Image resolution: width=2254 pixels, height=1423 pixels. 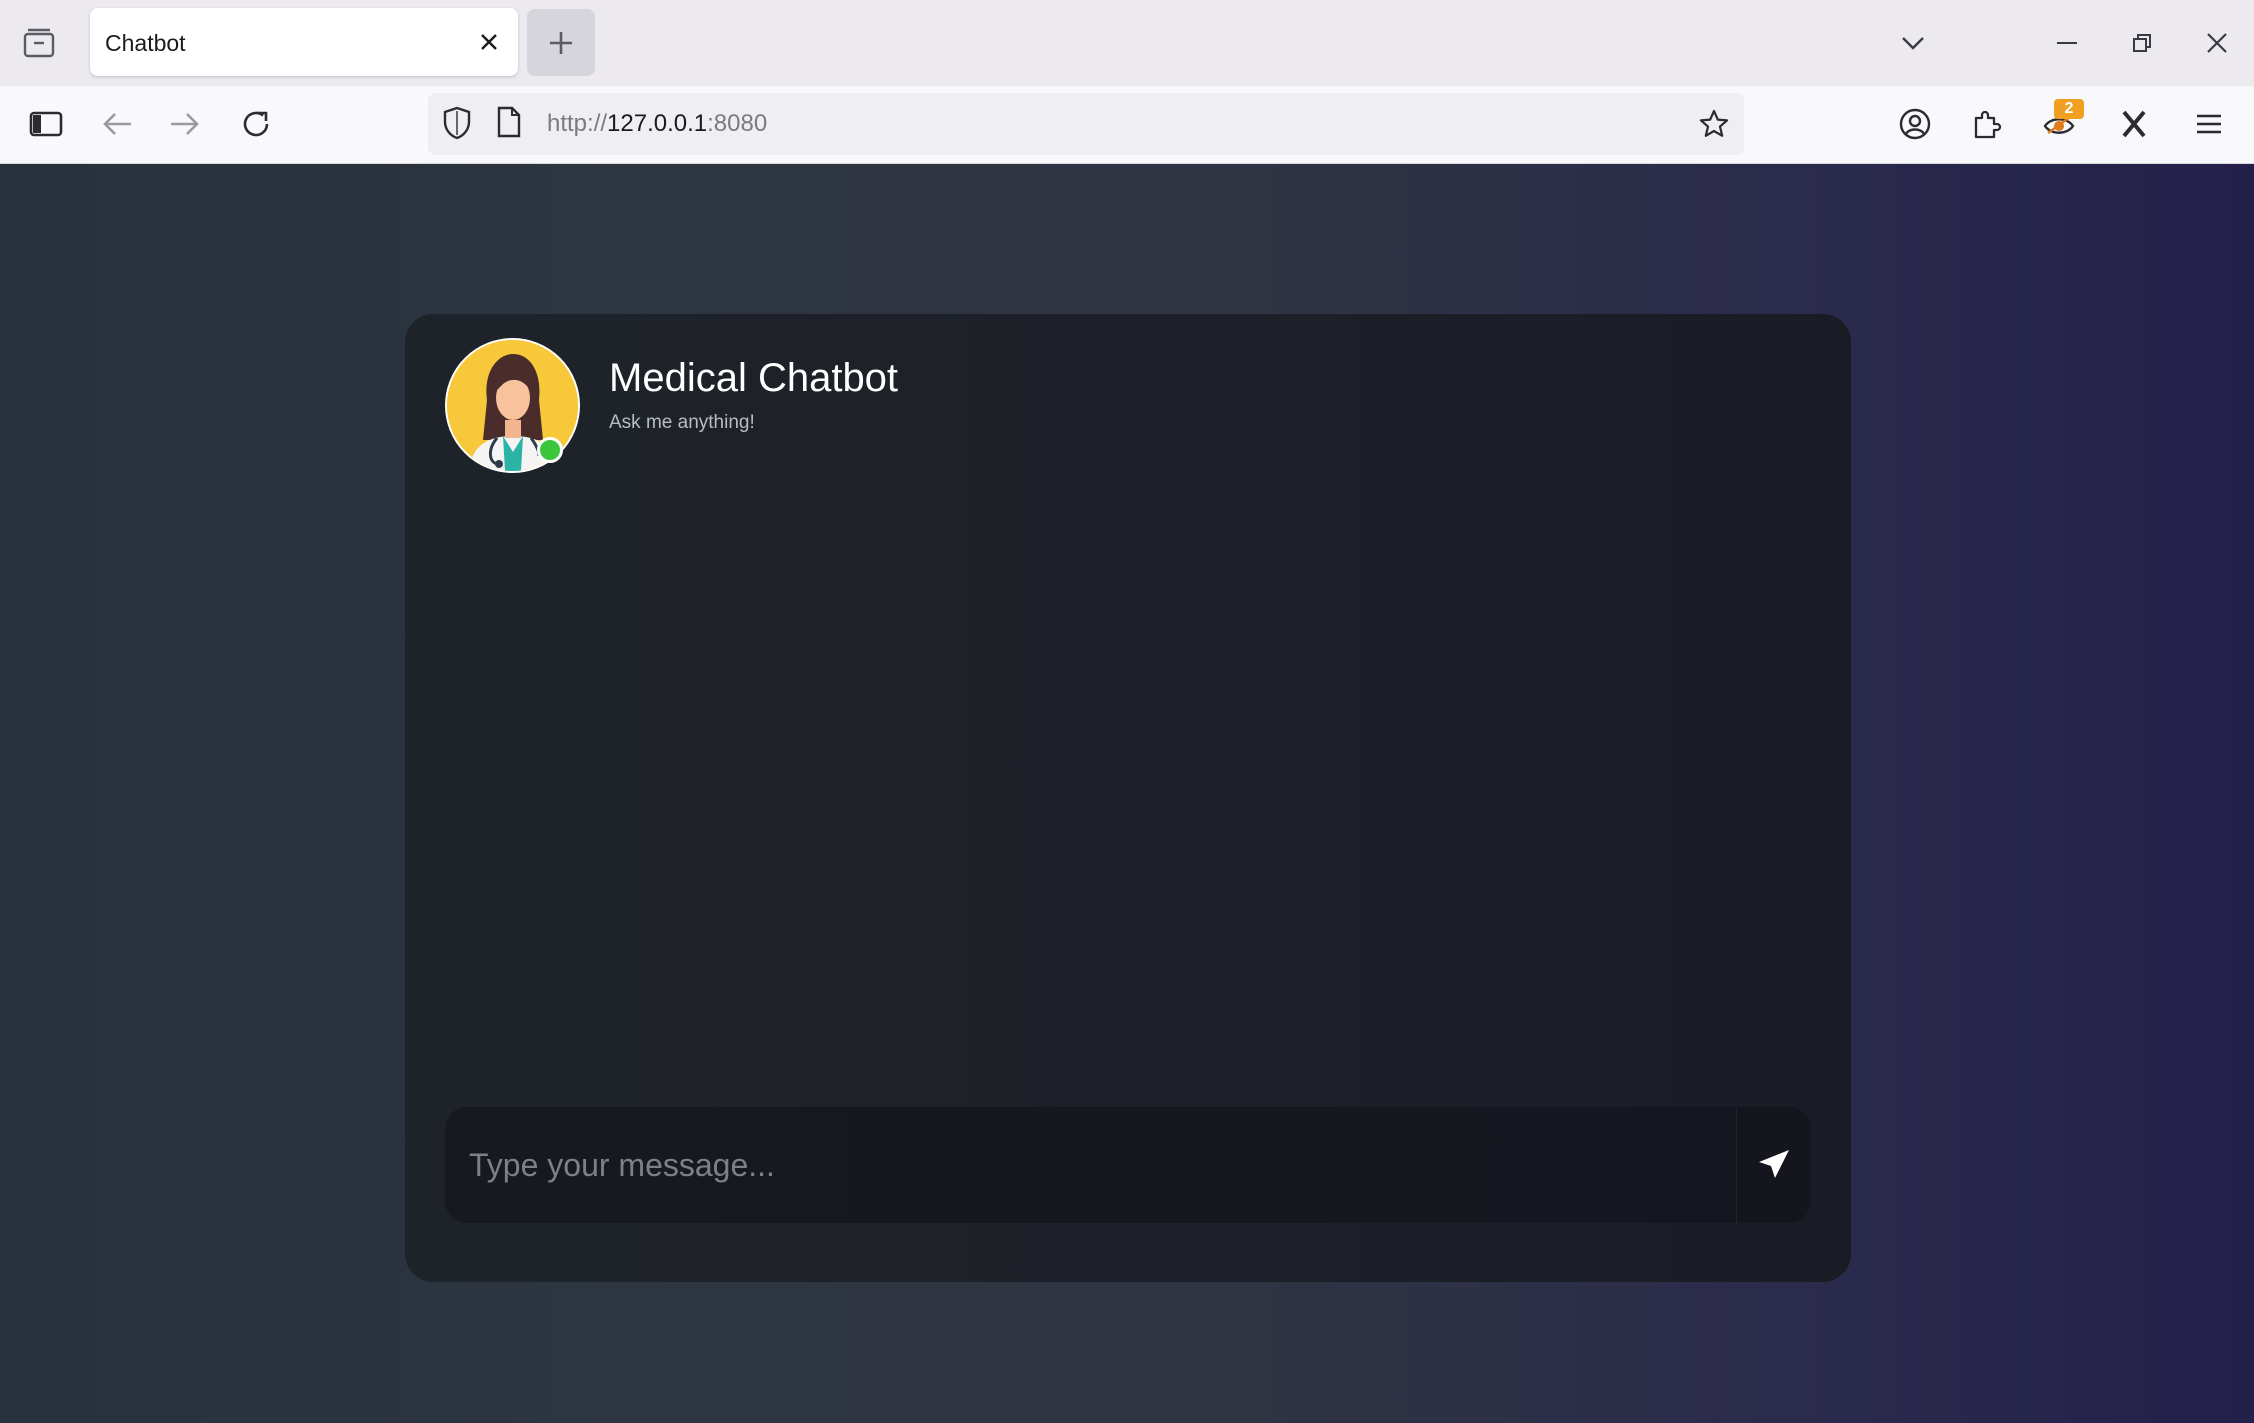 I want to click on restore-icon, so click(x=2142, y=43).